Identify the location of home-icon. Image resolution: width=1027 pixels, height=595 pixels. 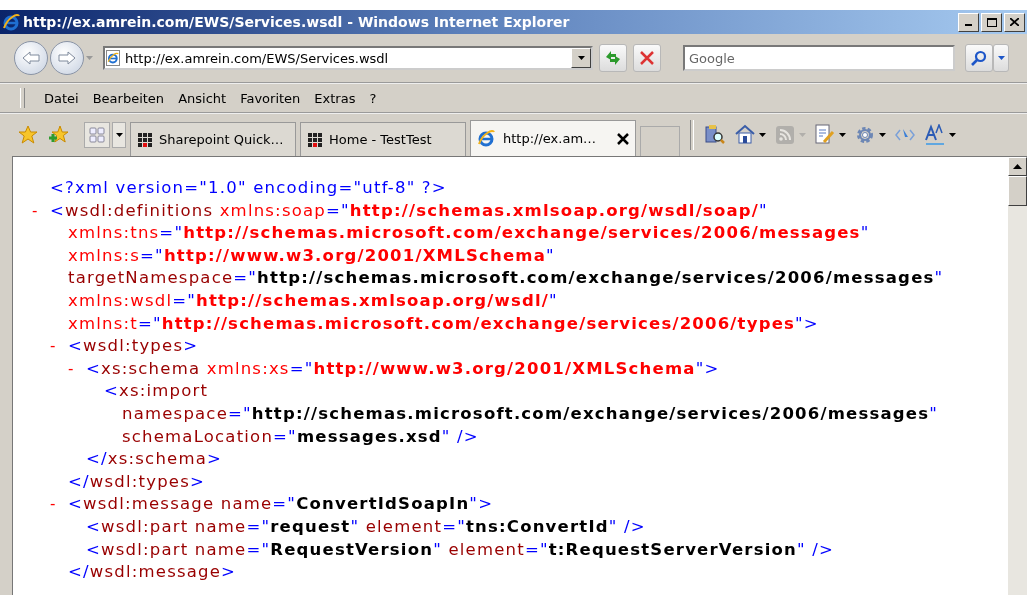
(745, 135).